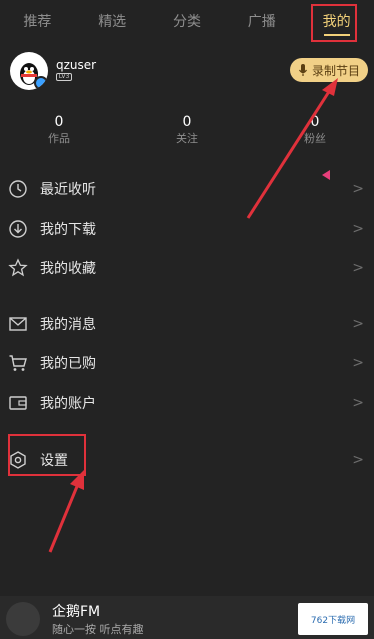 The height and width of the screenshot is (639, 374). I want to click on star-icon, so click(18, 267).